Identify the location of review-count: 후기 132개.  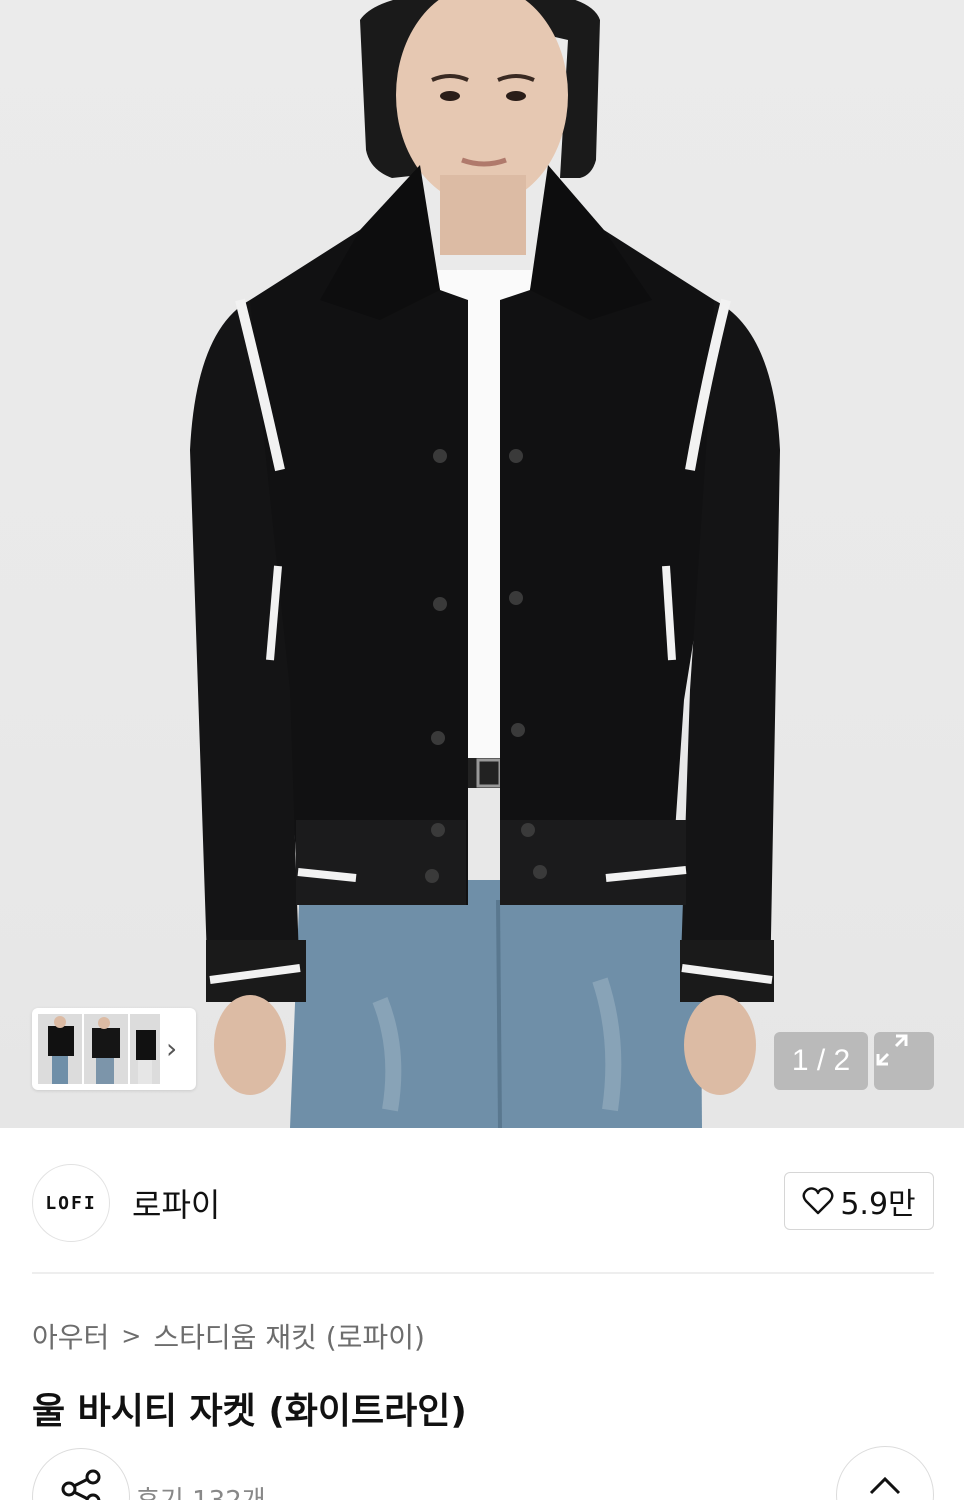
(201, 1490).